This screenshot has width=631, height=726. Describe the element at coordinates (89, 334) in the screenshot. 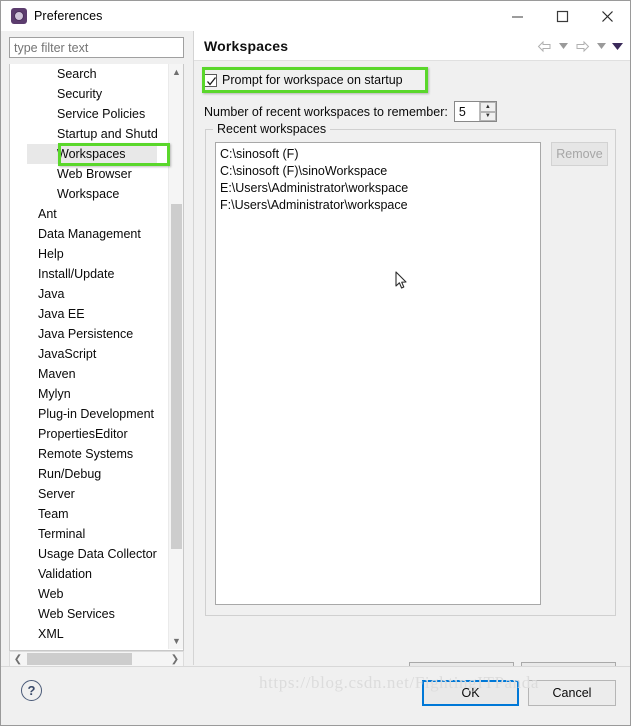

I see `sidebar-item-java-persistence: Java Persistence` at that location.